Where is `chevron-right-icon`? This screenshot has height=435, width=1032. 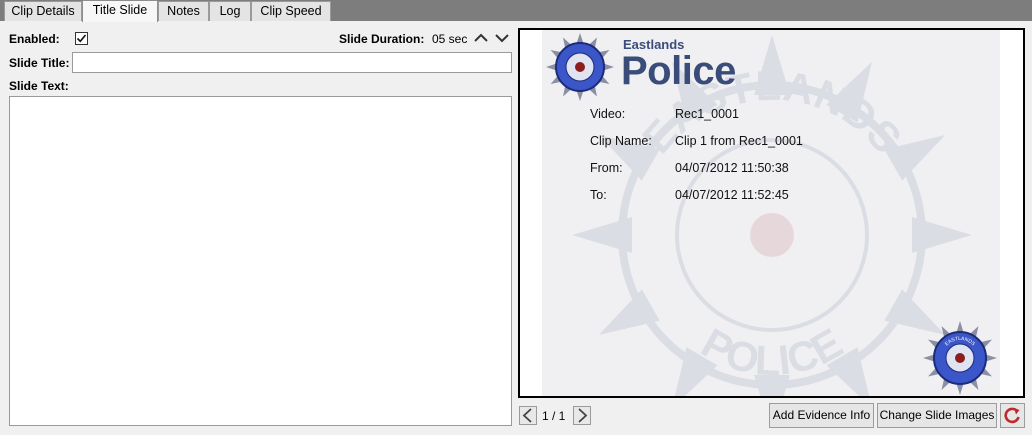 chevron-right-icon is located at coordinates (583, 415).